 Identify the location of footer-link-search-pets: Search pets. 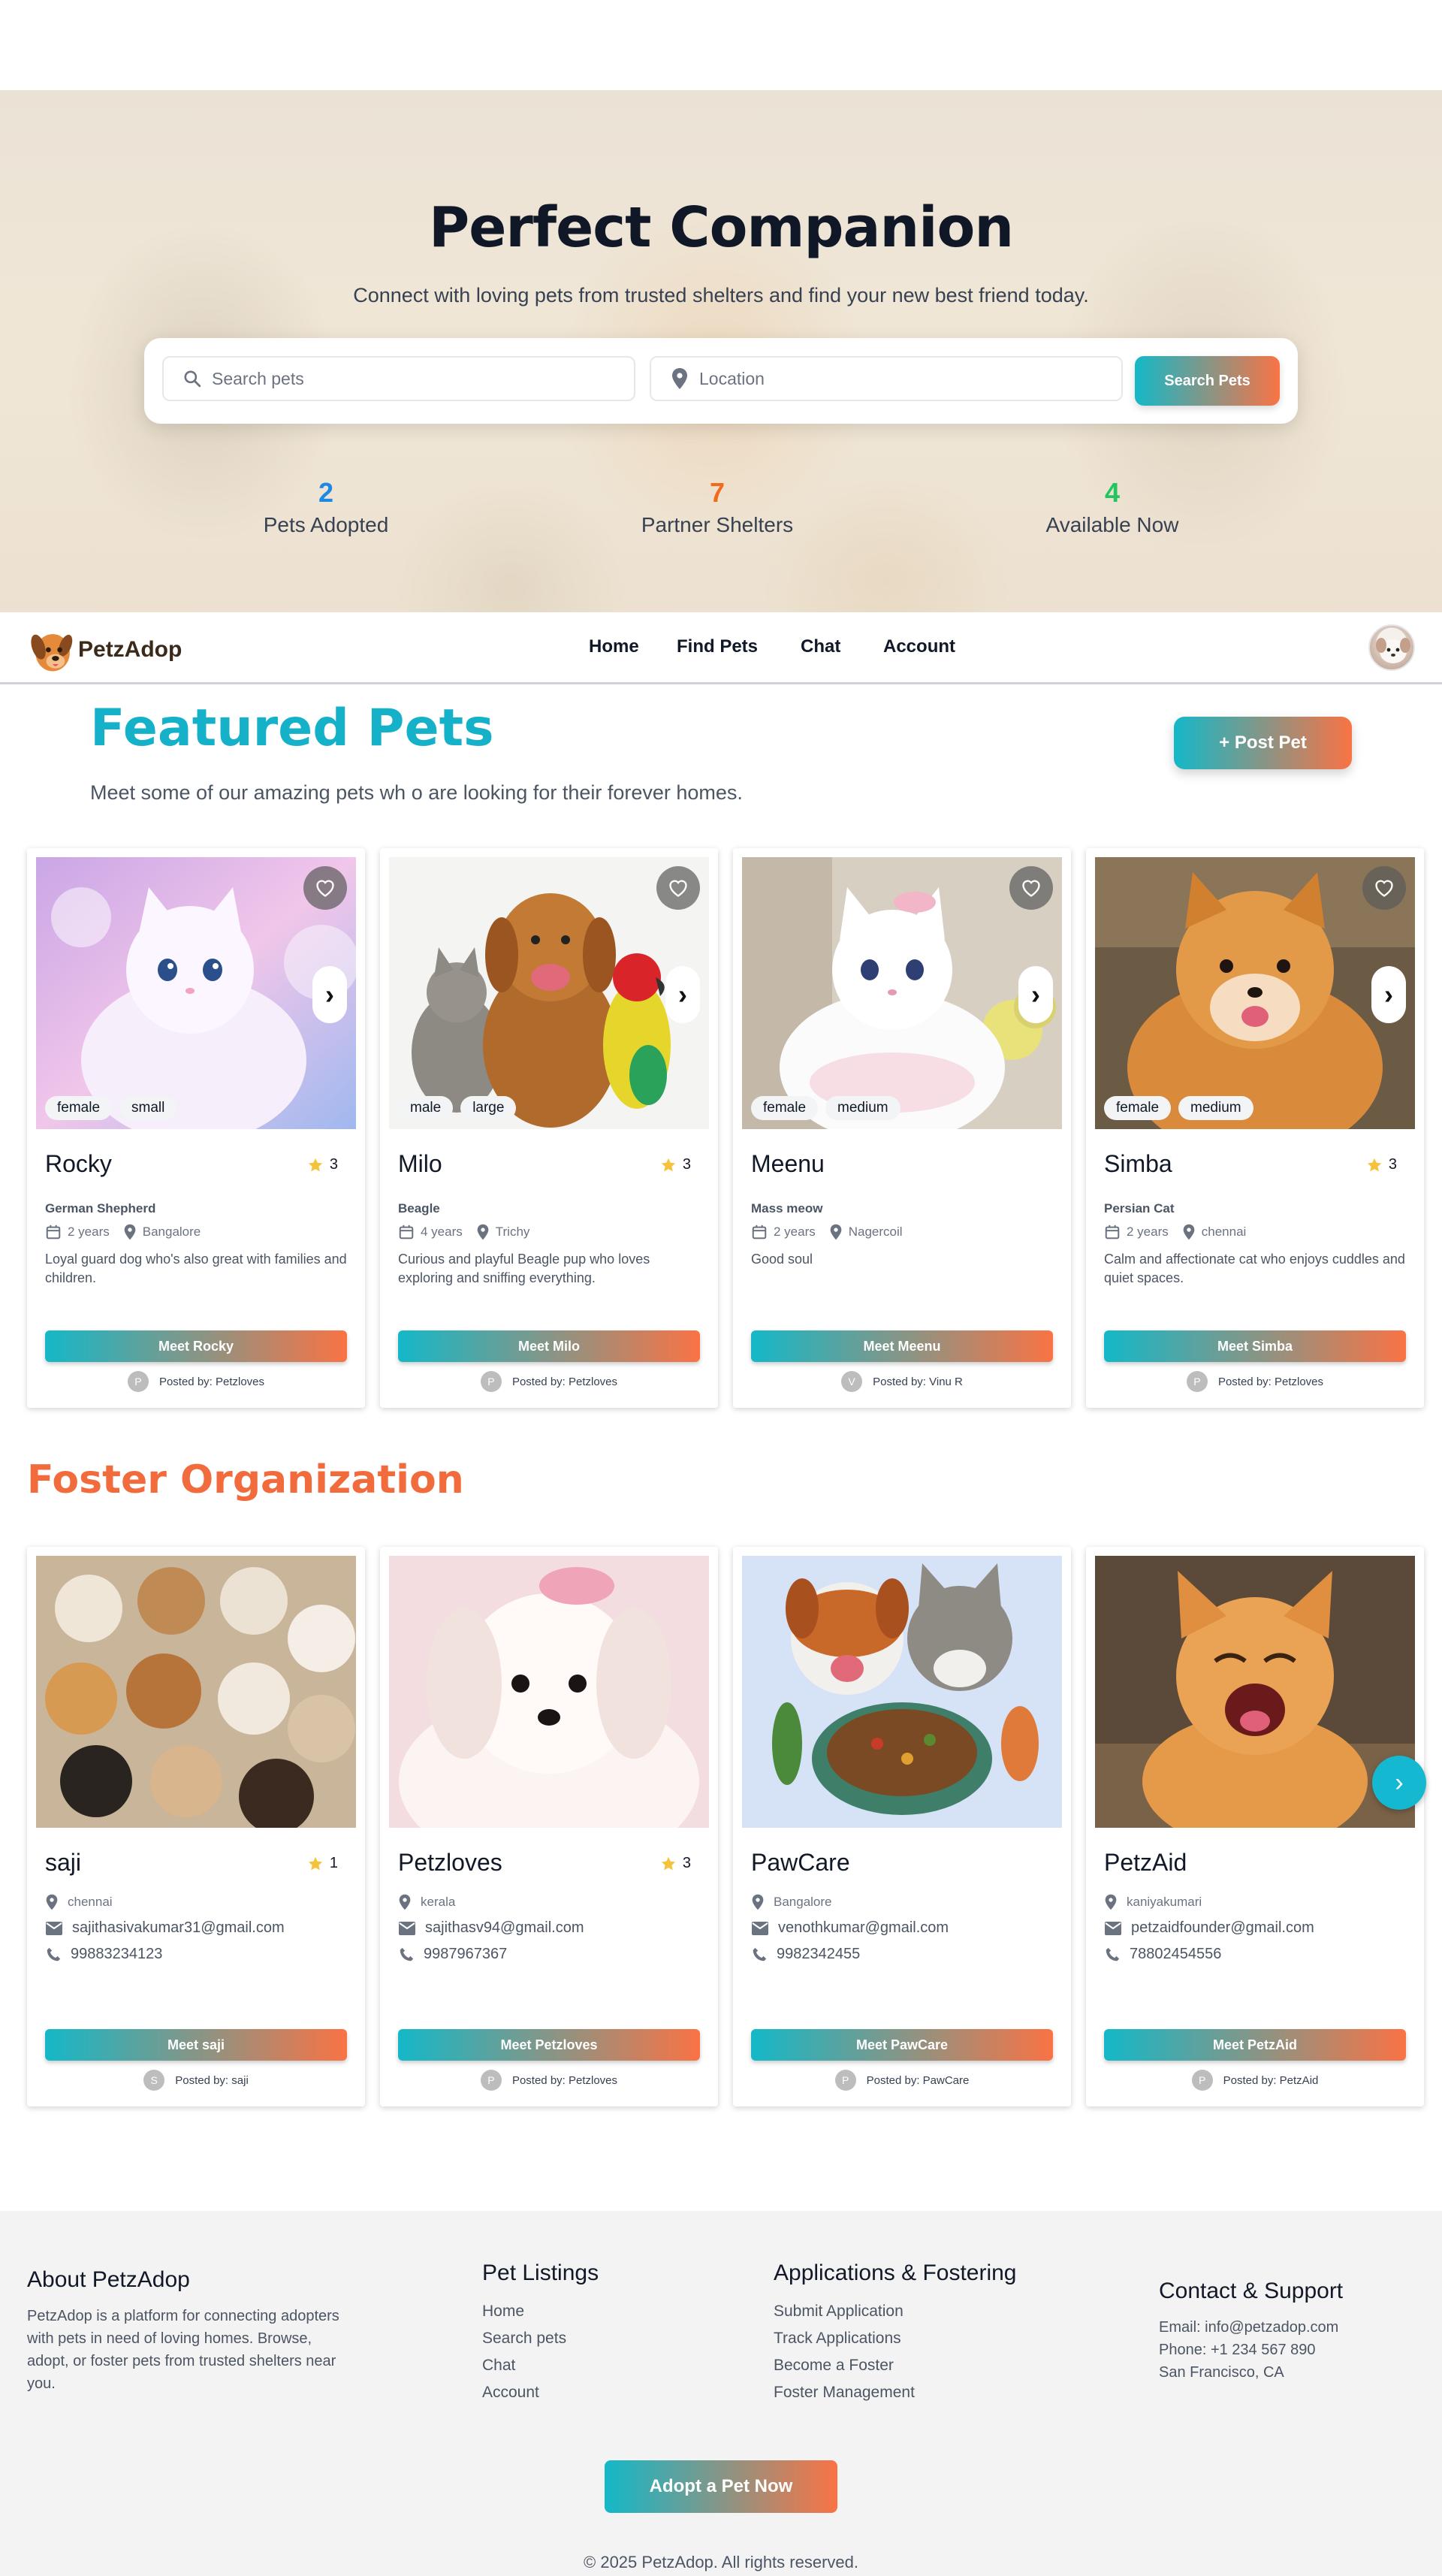
(540, 2338).